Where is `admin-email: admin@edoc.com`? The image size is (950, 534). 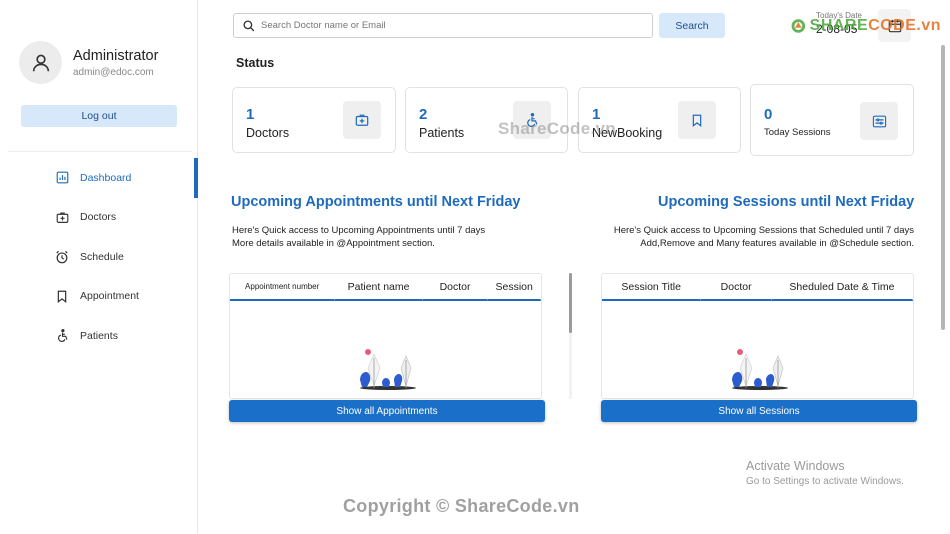
admin-email: admin@edoc.com is located at coordinates (113, 72).